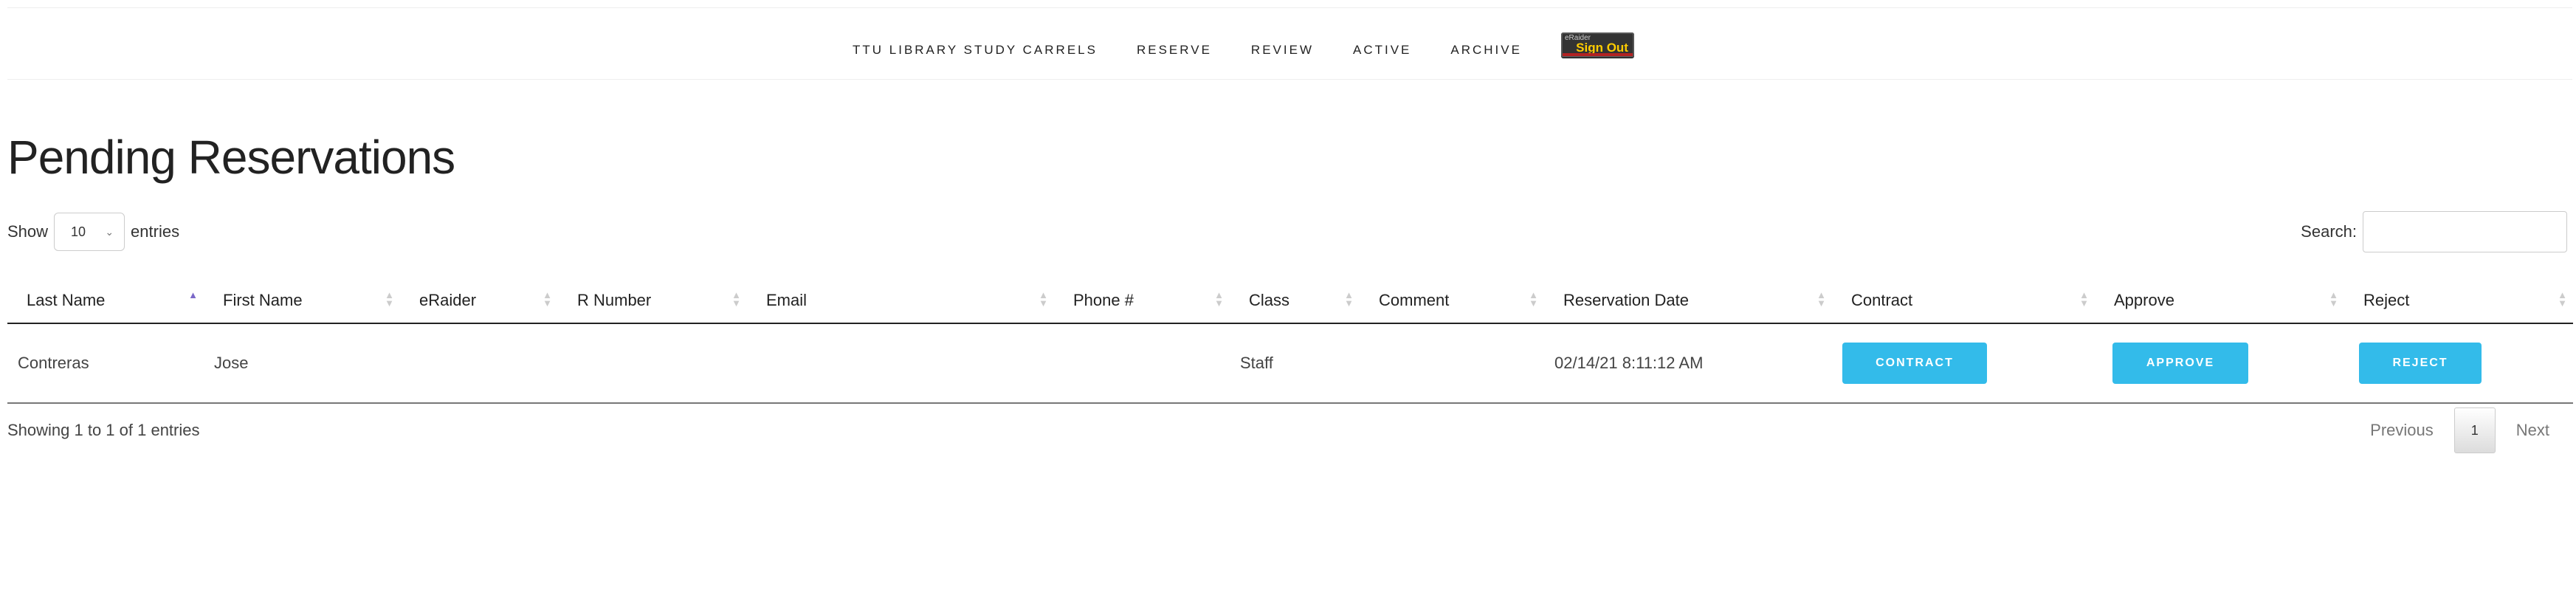 Image resolution: width=2576 pixels, height=595 pixels. I want to click on cell-contract: CONTRACT, so click(1964, 364).